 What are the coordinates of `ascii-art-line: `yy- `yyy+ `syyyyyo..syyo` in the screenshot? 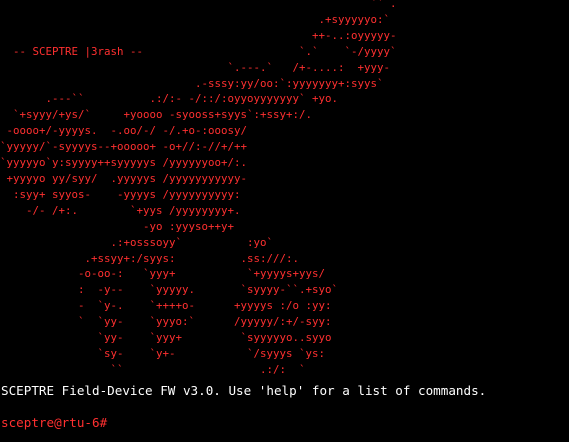 It's located at (166, 338).